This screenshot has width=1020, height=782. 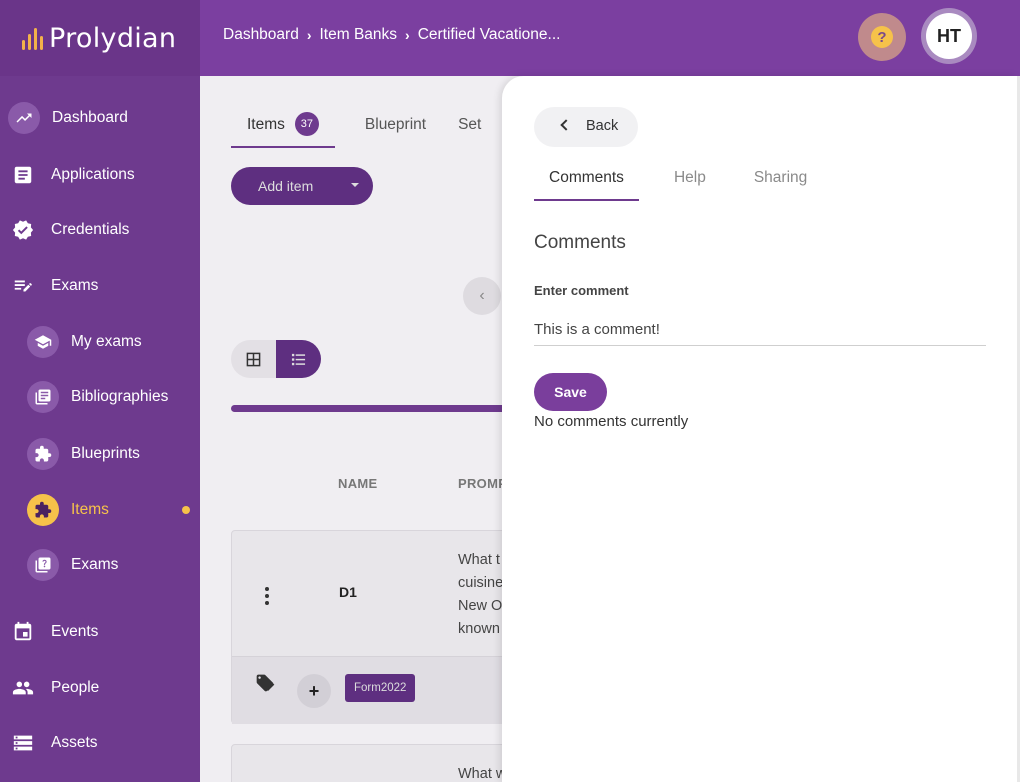 I want to click on breadcrumb-item-banks: Item Banks, so click(x=359, y=35).